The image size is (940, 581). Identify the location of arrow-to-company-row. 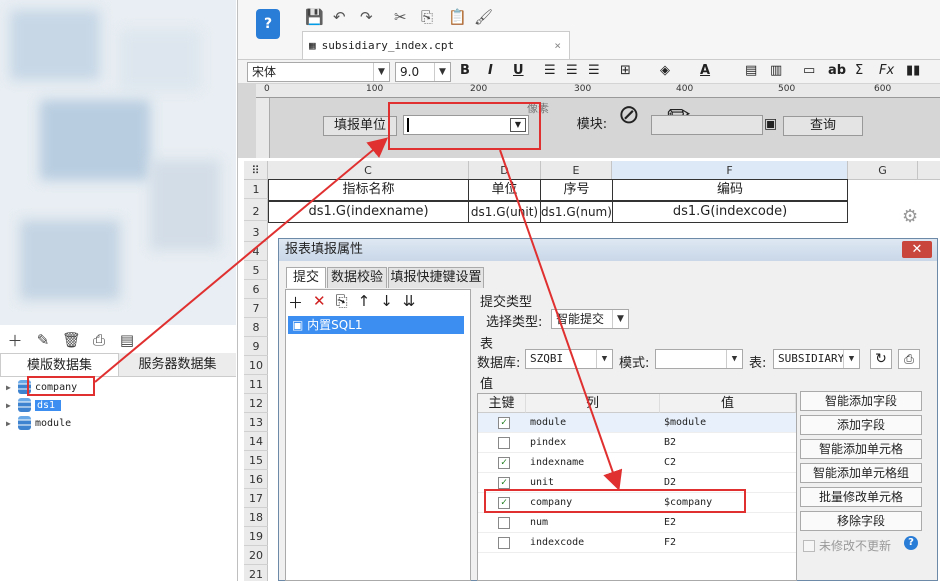
(561, 320).